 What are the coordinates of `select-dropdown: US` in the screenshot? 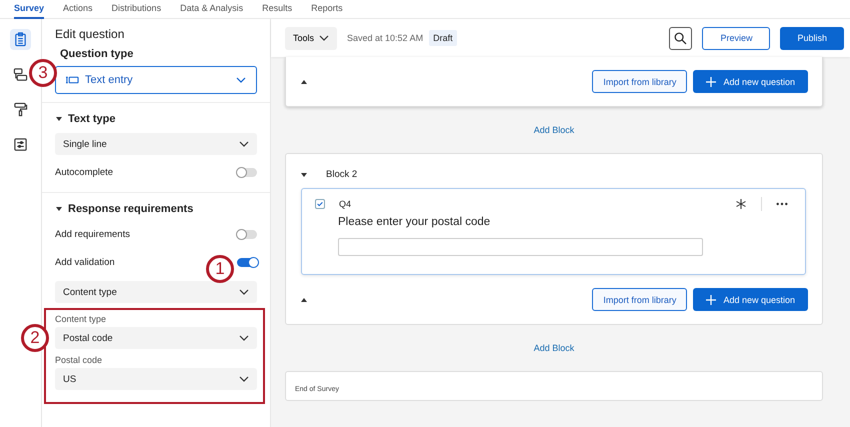 It's located at (156, 379).